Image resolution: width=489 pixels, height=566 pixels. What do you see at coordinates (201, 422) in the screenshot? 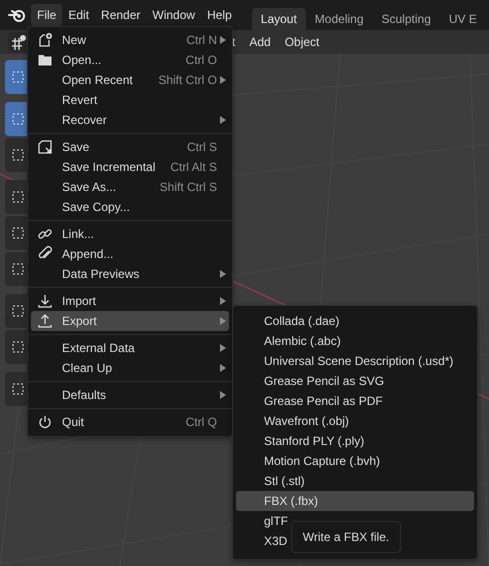
I see `shortcut-label: Ctrl Q` at bounding box center [201, 422].